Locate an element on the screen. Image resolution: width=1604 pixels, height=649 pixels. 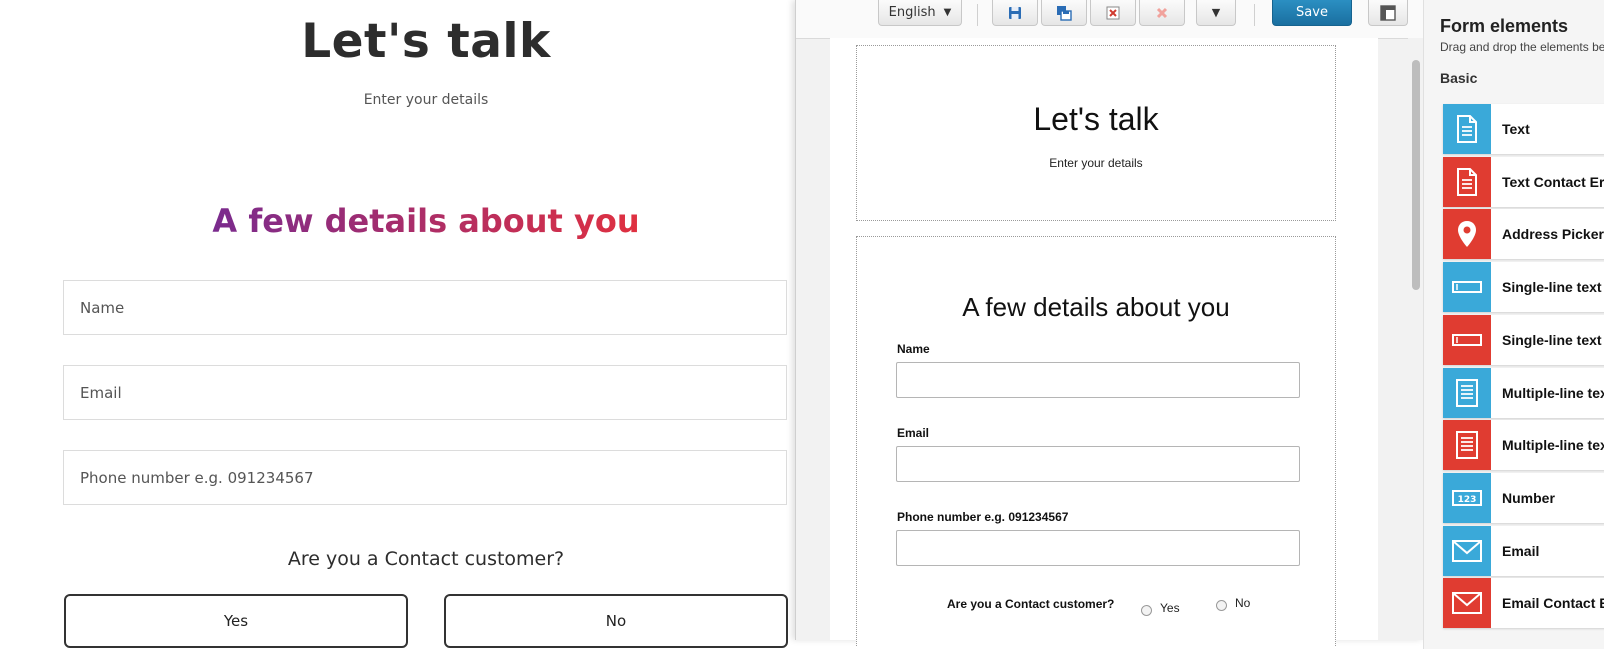
panel-group-basic: Basic is located at coordinates (1459, 78).